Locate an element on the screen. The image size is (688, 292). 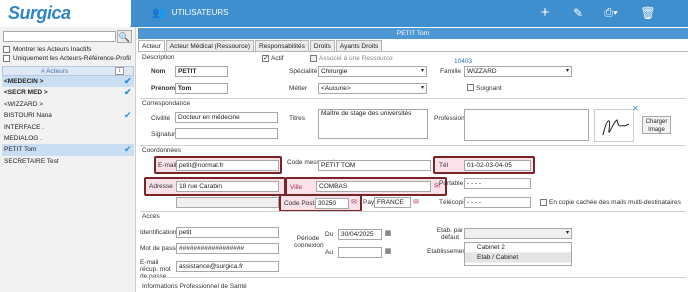
etablissement-item: Cabinet 2 is located at coordinates (518, 248).